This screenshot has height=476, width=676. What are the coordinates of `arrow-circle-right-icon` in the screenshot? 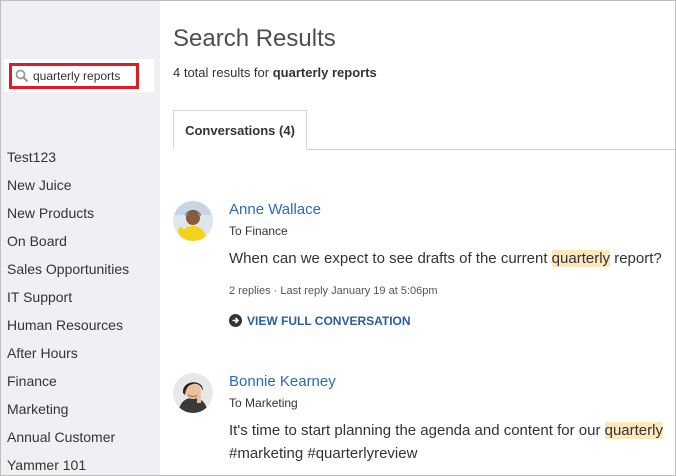 It's located at (235, 320).